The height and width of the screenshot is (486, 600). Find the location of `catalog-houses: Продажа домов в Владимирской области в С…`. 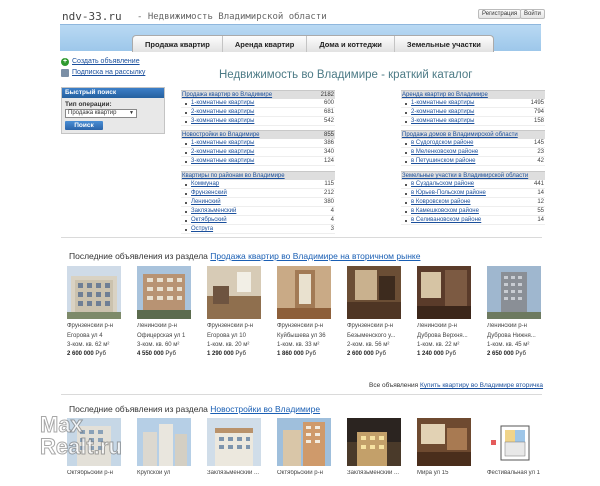

catalog-houses: Продажа домов в Владимирской области в С… is located at coordinates (473, 148).